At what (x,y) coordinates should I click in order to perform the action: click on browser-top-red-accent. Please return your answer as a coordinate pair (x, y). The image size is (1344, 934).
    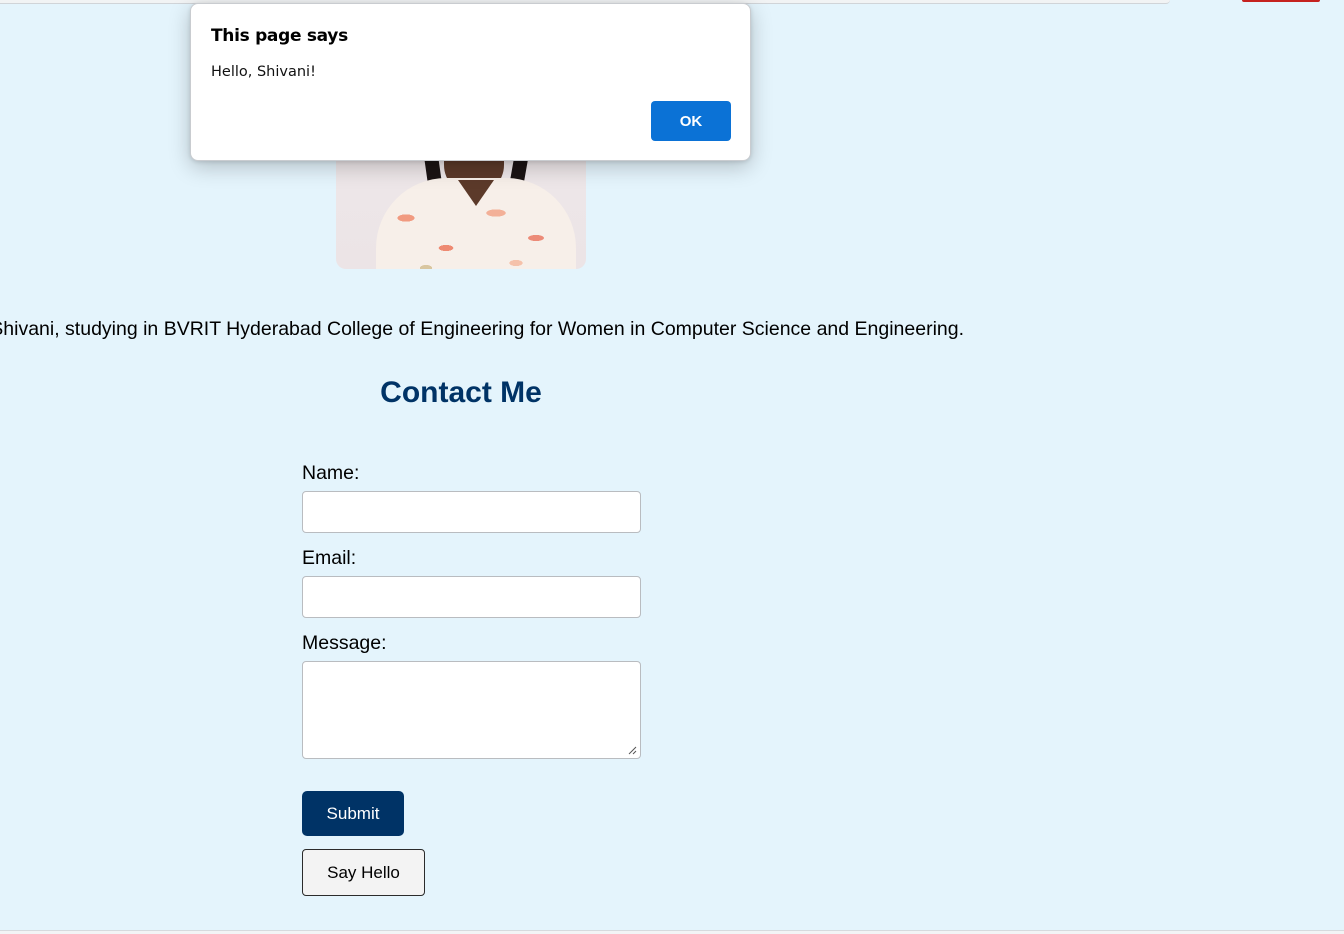
    Looking at the image, I should click on (1281, 1).